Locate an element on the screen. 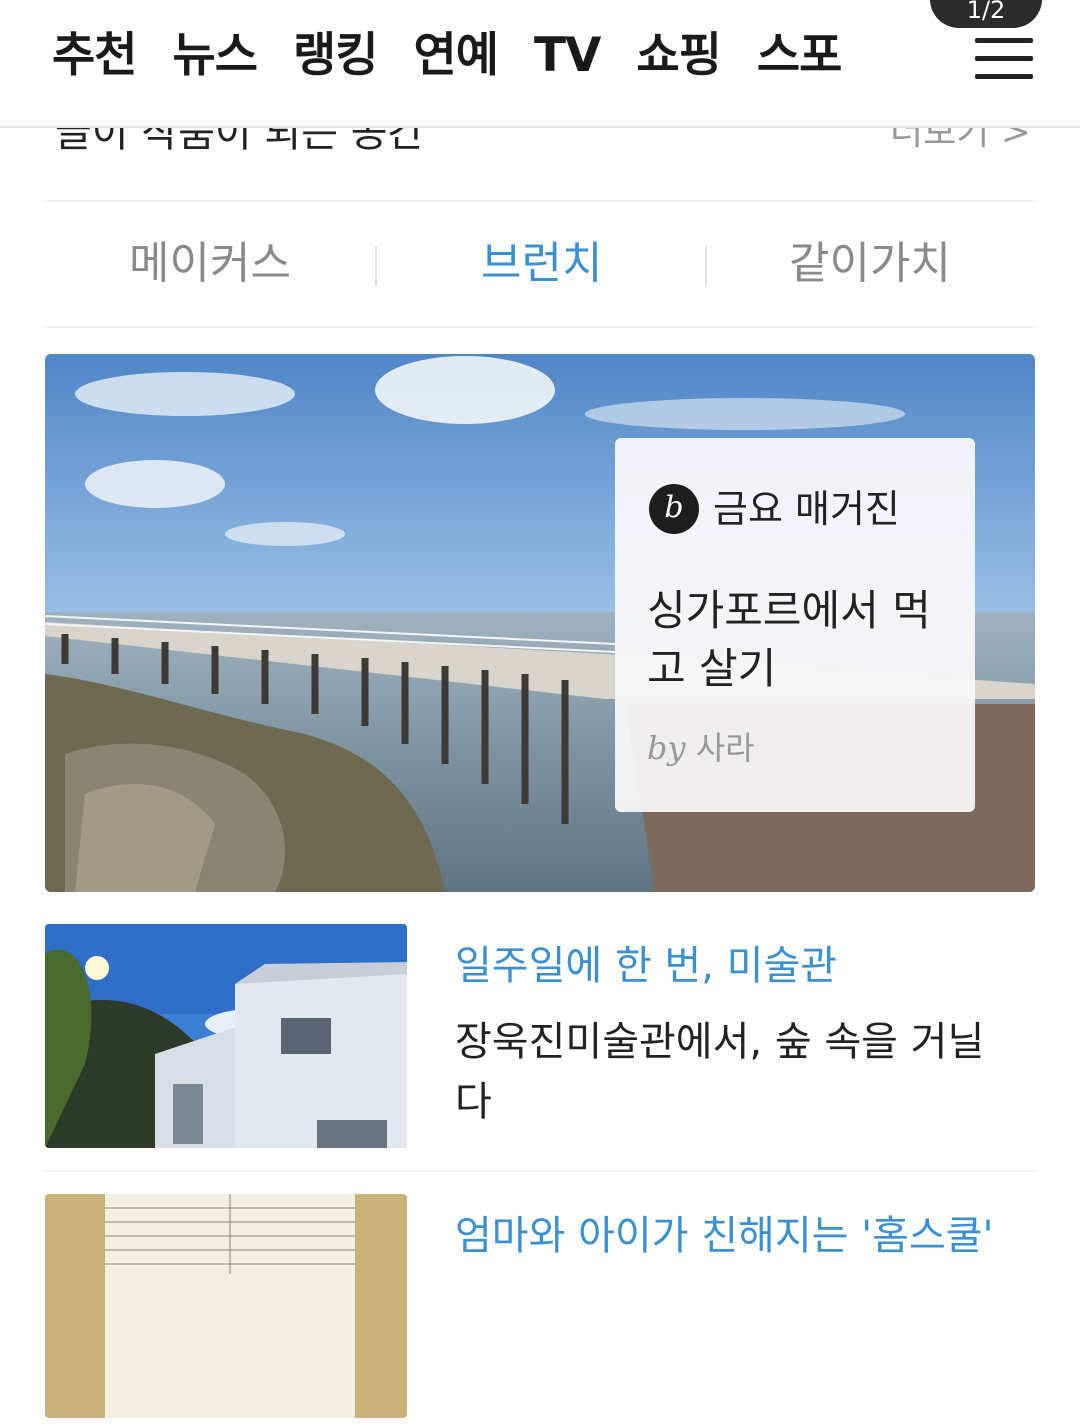  hamburger-menu-icon is located at coordinates (1005, 61).